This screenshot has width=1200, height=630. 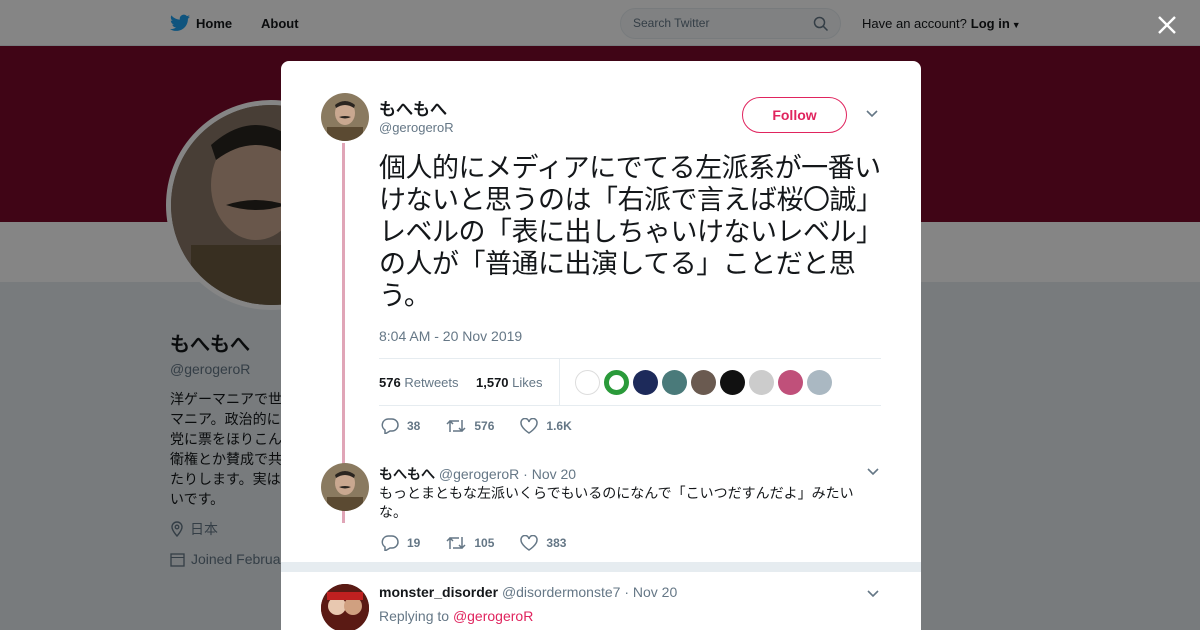 I want to click on reply-count: 38, so click(x=414, y=426).